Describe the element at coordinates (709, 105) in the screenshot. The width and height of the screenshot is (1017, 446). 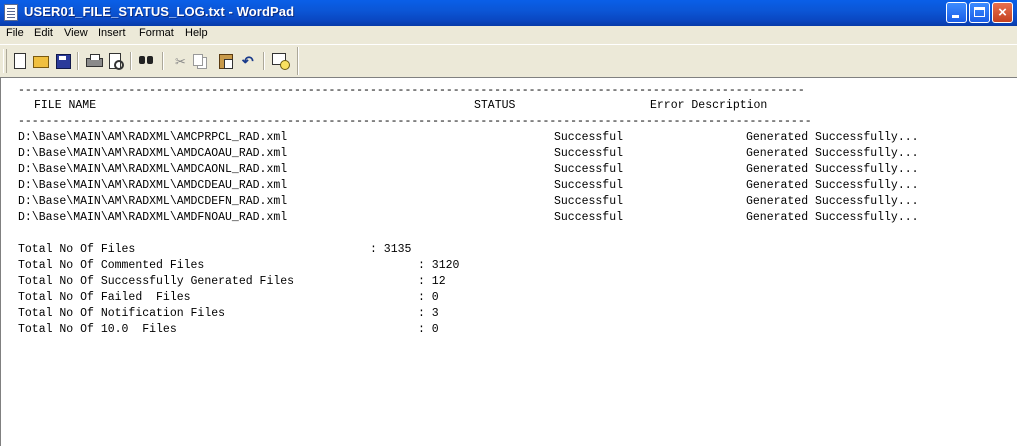
I see `header-error-description: Error Description` at that location.